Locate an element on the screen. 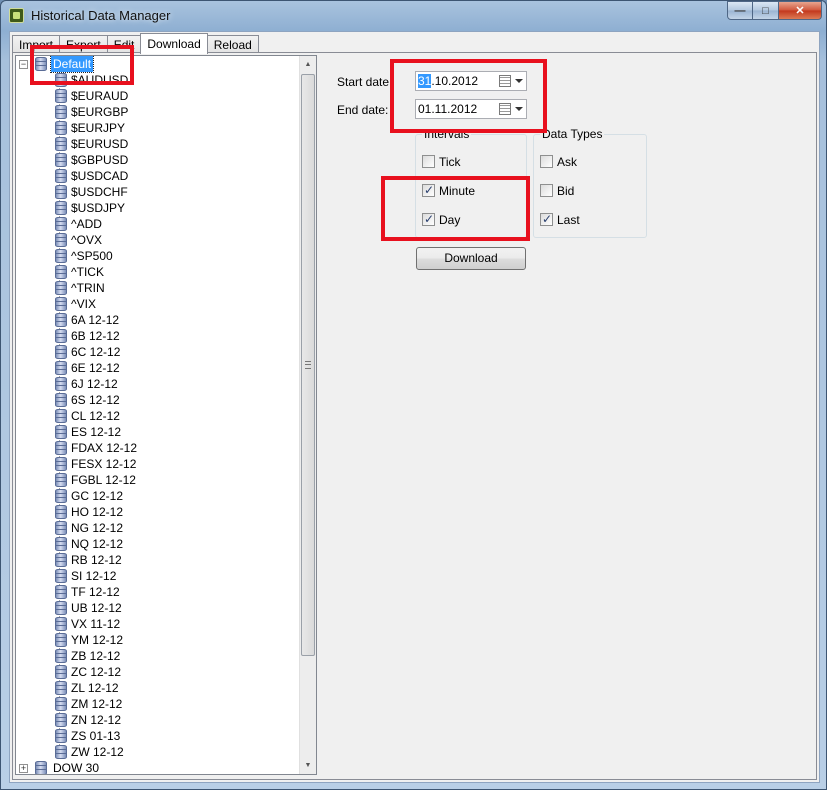 Image resolution: width=827 pixels, height=790 pixels. tree-item-label: $USDCAD is located at coordinates (99, 176).